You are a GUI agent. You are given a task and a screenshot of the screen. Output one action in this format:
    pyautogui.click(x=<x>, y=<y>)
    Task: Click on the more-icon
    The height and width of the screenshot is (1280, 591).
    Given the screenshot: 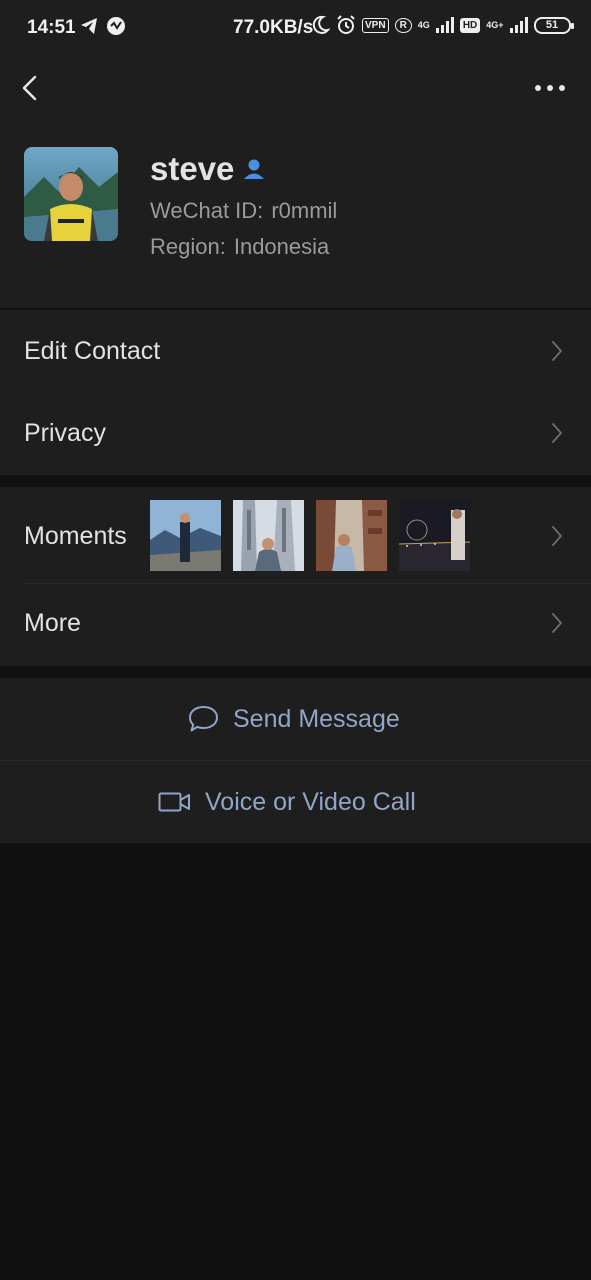 What is the action you would take?
    pyautogui.click(x=550, y=88)
    